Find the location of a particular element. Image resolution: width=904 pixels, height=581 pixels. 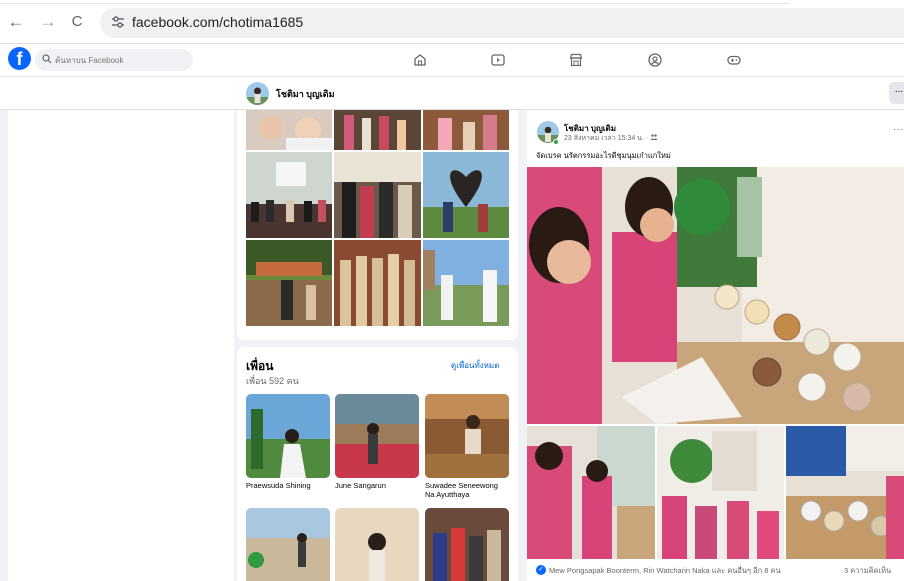

search-box is located at coordinates (114, 60).